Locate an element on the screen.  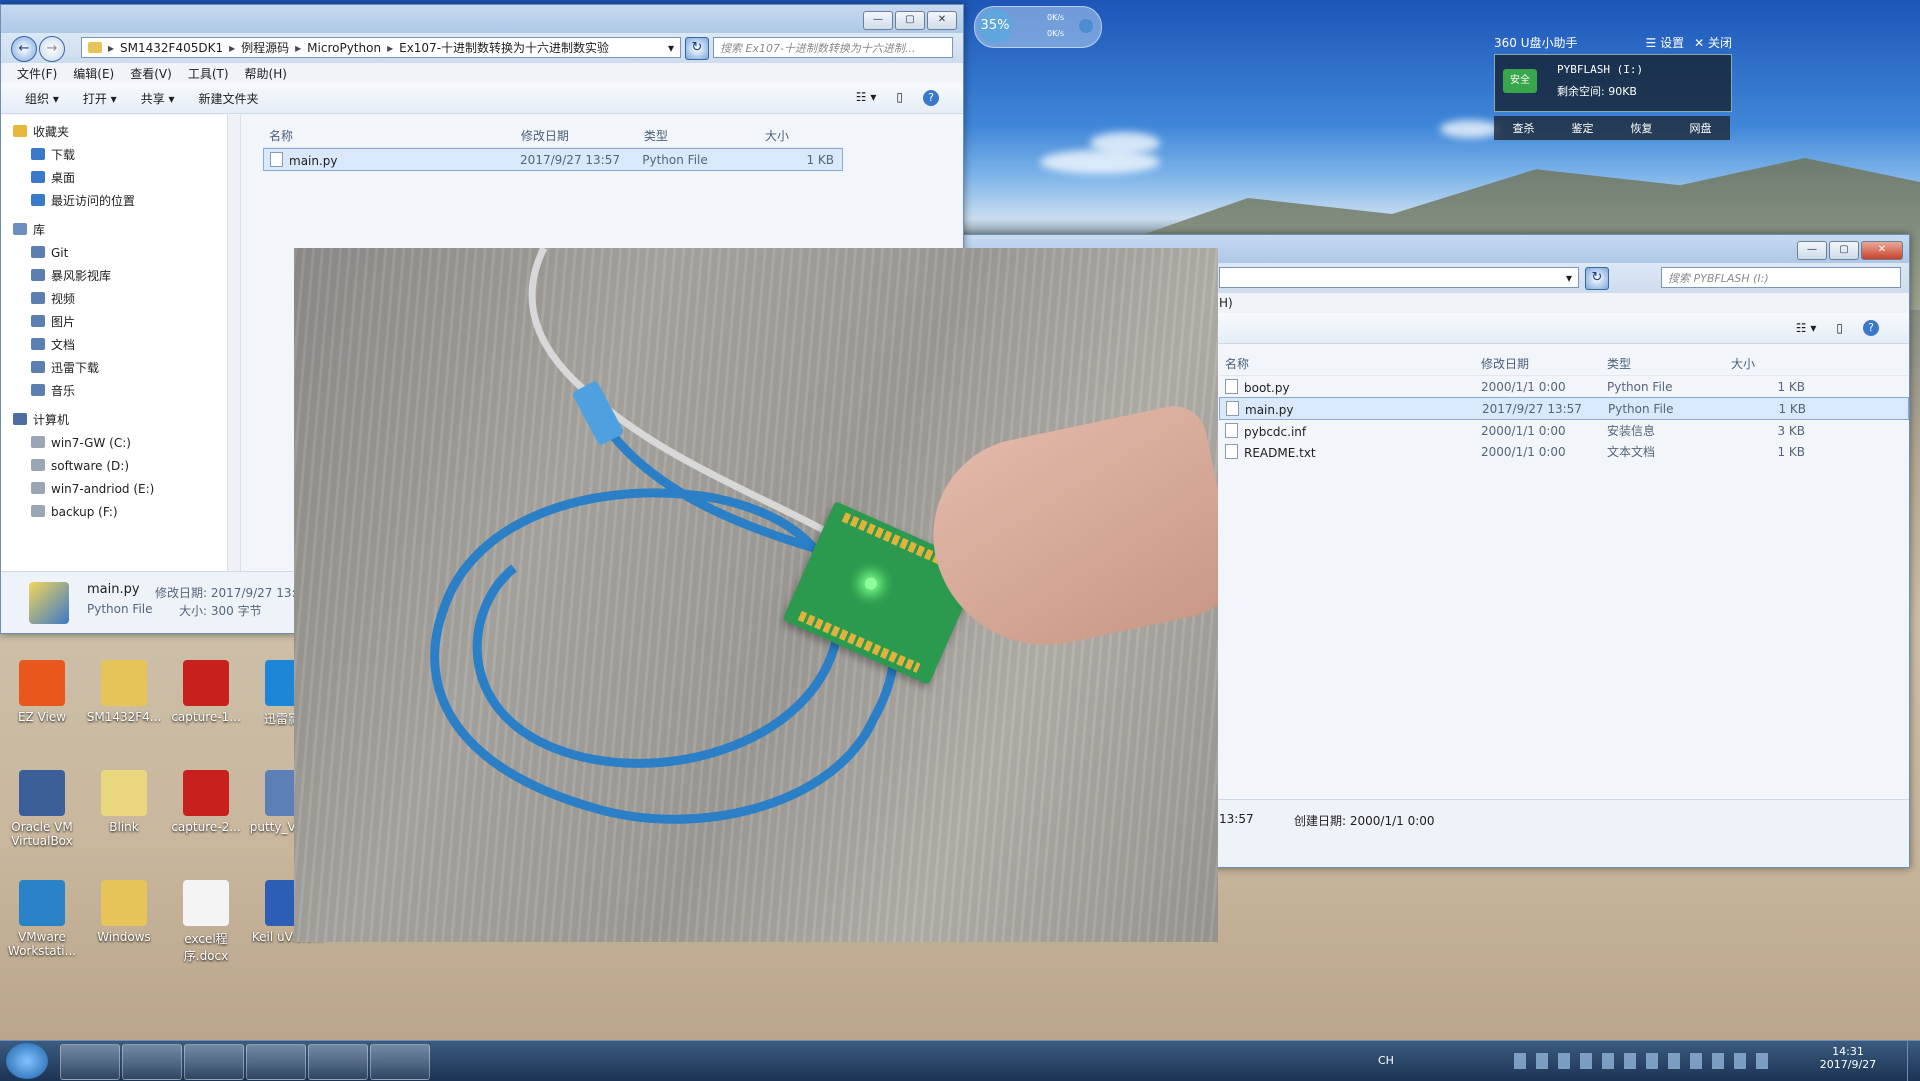
usb-close-button: ✕ 关闭 is located at coordinates (1713, 42).